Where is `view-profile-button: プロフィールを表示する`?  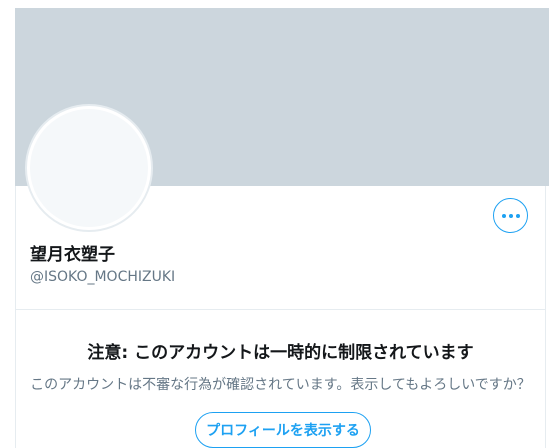 view-profile-button: プロフィールを表示する is located at coordinates (283, 430).